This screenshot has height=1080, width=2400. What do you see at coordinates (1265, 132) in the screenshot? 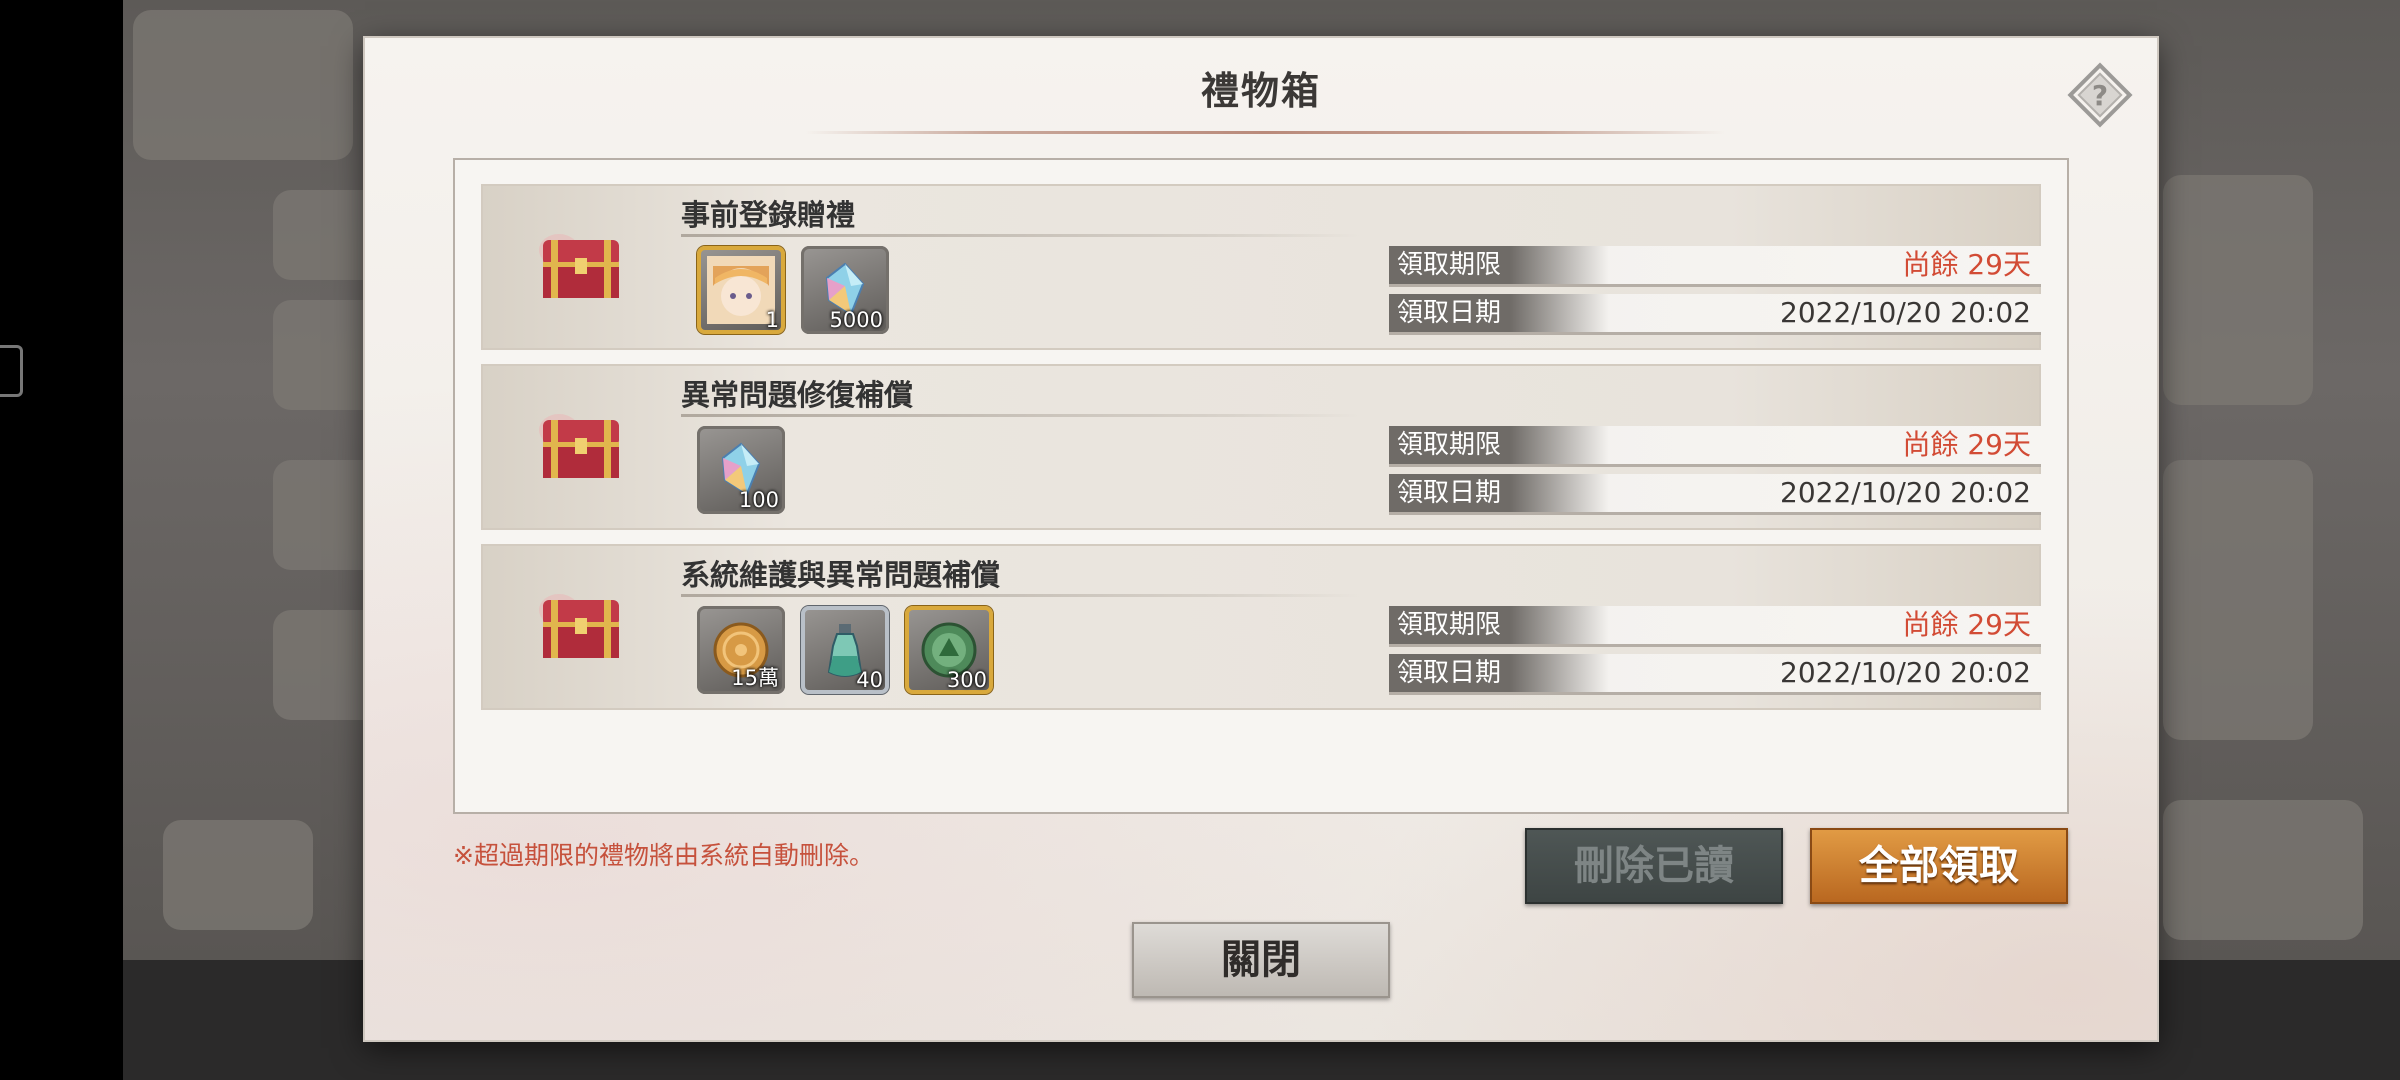
I see `title-divider` at bounding box center [1265, 132].